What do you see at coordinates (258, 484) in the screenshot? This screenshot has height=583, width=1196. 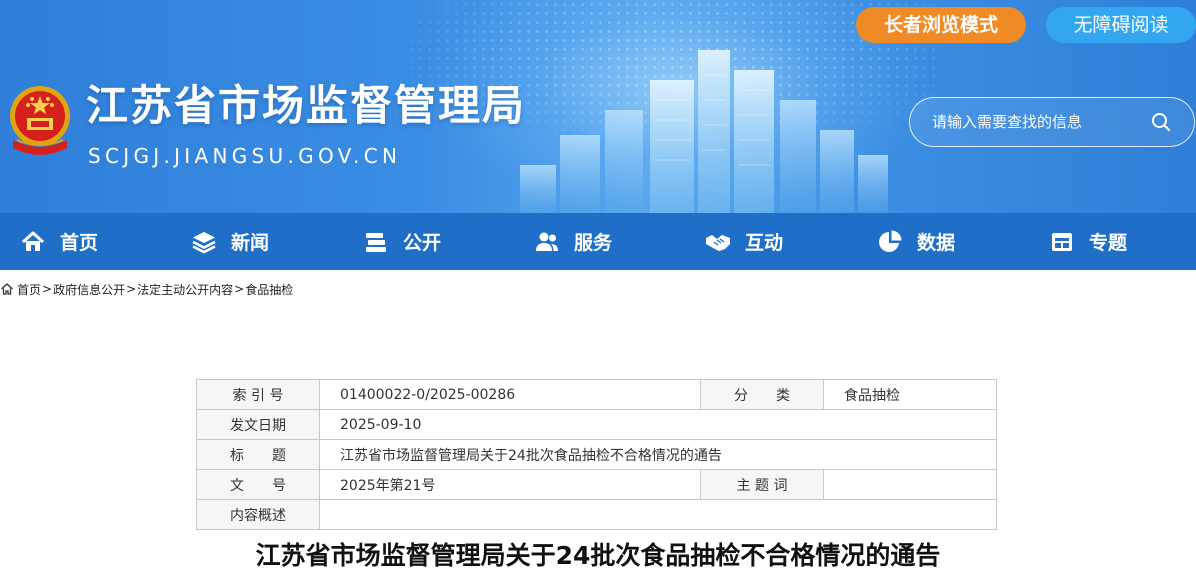 I see `document-number-label: 文 号` at bounding box center [258, 484].